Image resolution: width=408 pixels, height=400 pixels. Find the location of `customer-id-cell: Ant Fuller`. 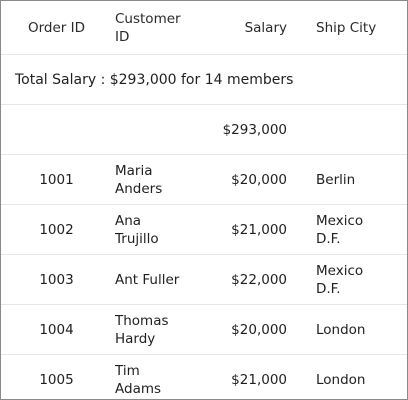

customer-id-cell: Ant Fuller is located at coordinates (151, 280).